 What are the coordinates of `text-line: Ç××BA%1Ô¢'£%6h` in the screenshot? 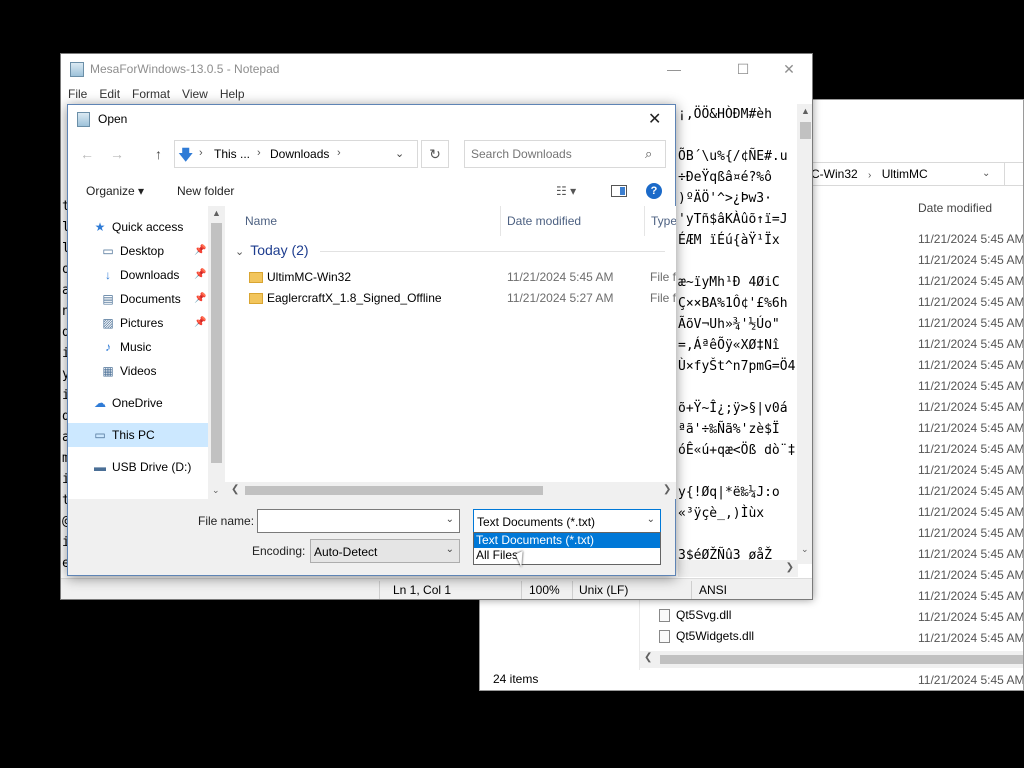 It's located at (733, 303).